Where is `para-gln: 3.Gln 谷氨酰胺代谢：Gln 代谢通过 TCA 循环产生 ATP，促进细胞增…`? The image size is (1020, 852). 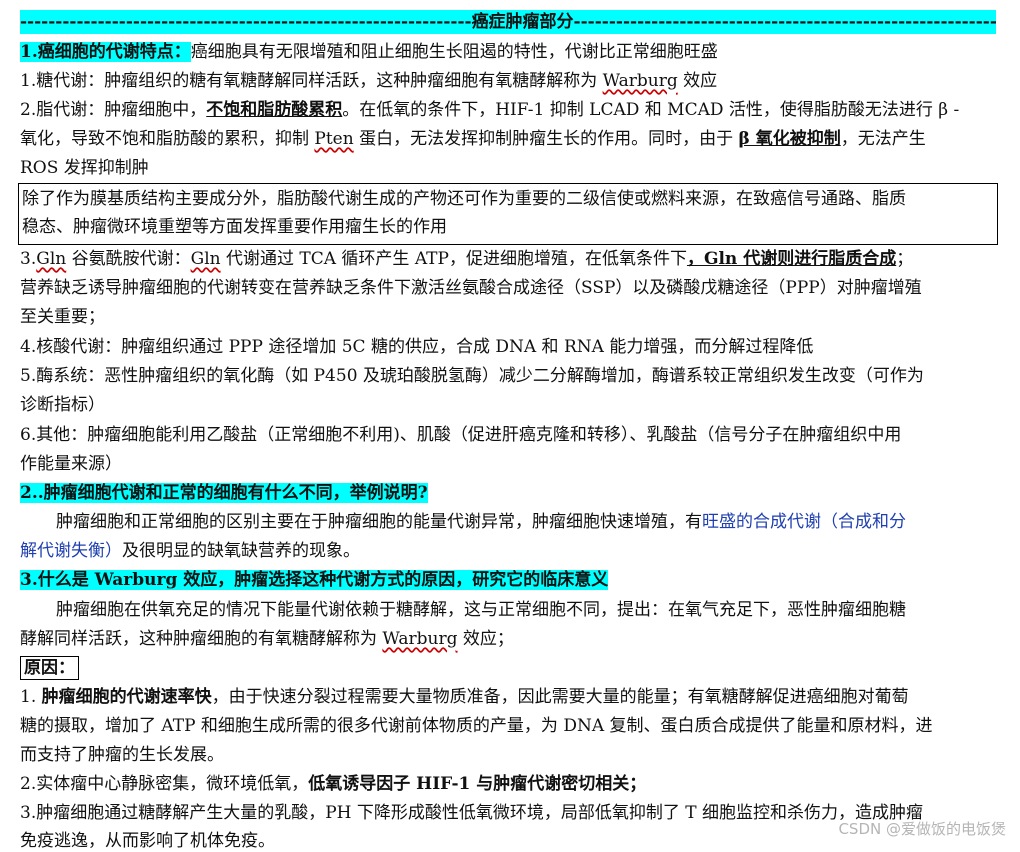
para-gln: 3.Gln 谷氨酰胺代谢：Gln 代谢通过 TCA 循环产生 ATP，促进细胞增… is located at coordinates (467, 259).